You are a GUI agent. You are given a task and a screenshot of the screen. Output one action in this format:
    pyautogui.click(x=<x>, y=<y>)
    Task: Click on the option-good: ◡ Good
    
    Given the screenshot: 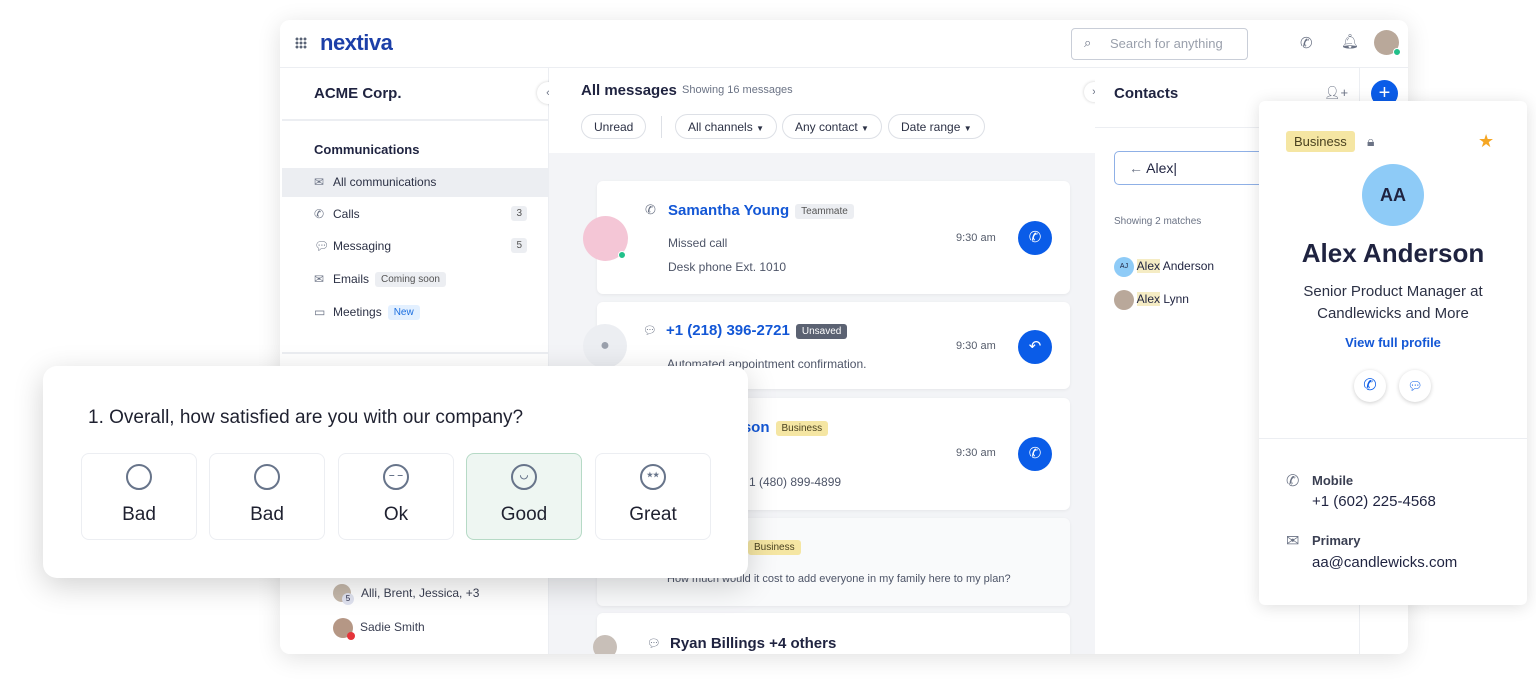 What is the action you would take?
    pyautogui.click(x=524, y=496)
    